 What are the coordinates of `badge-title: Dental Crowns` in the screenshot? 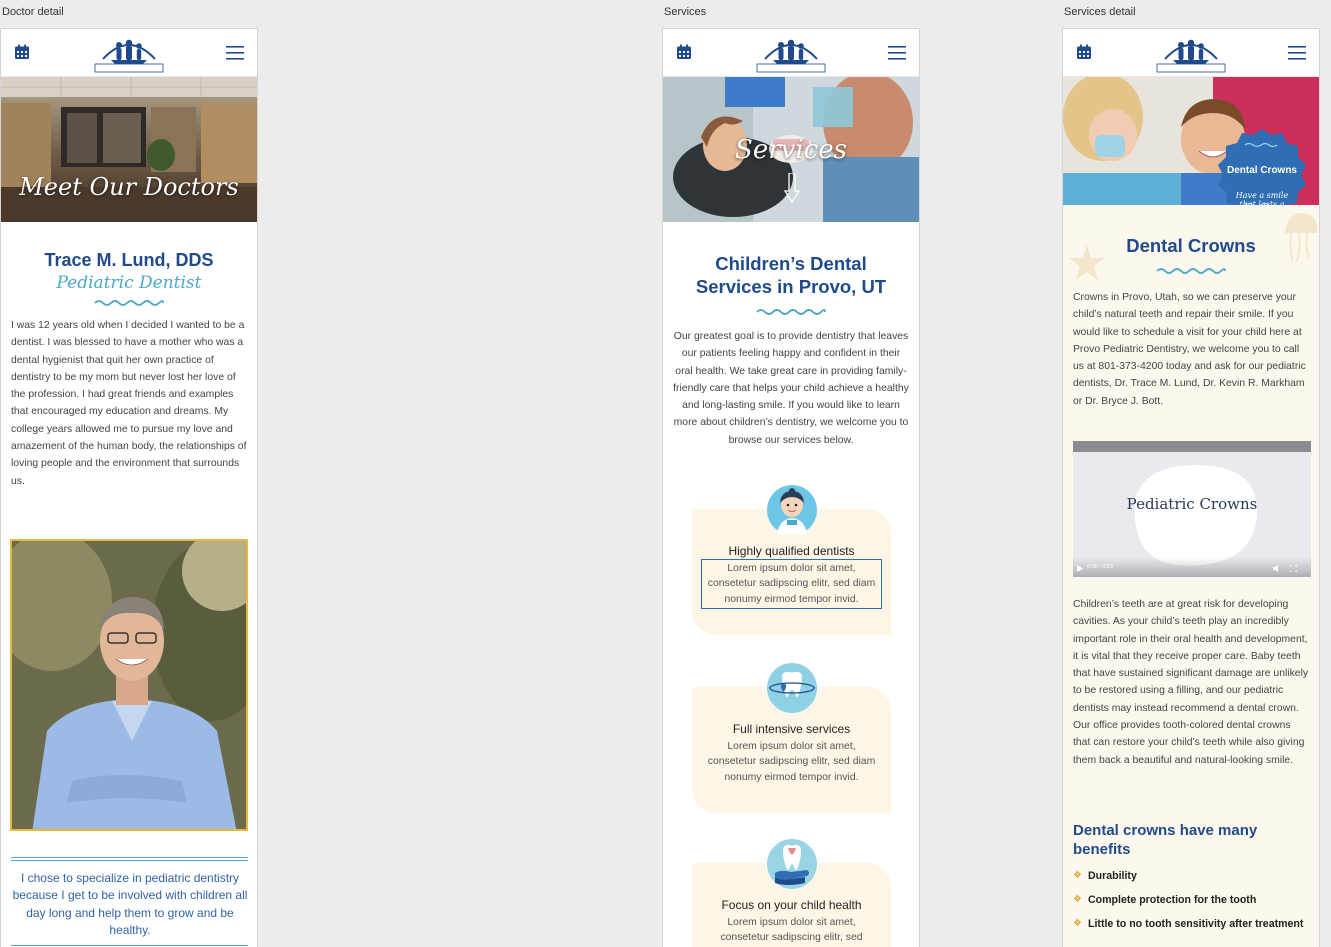 It's located at (1261, 170).